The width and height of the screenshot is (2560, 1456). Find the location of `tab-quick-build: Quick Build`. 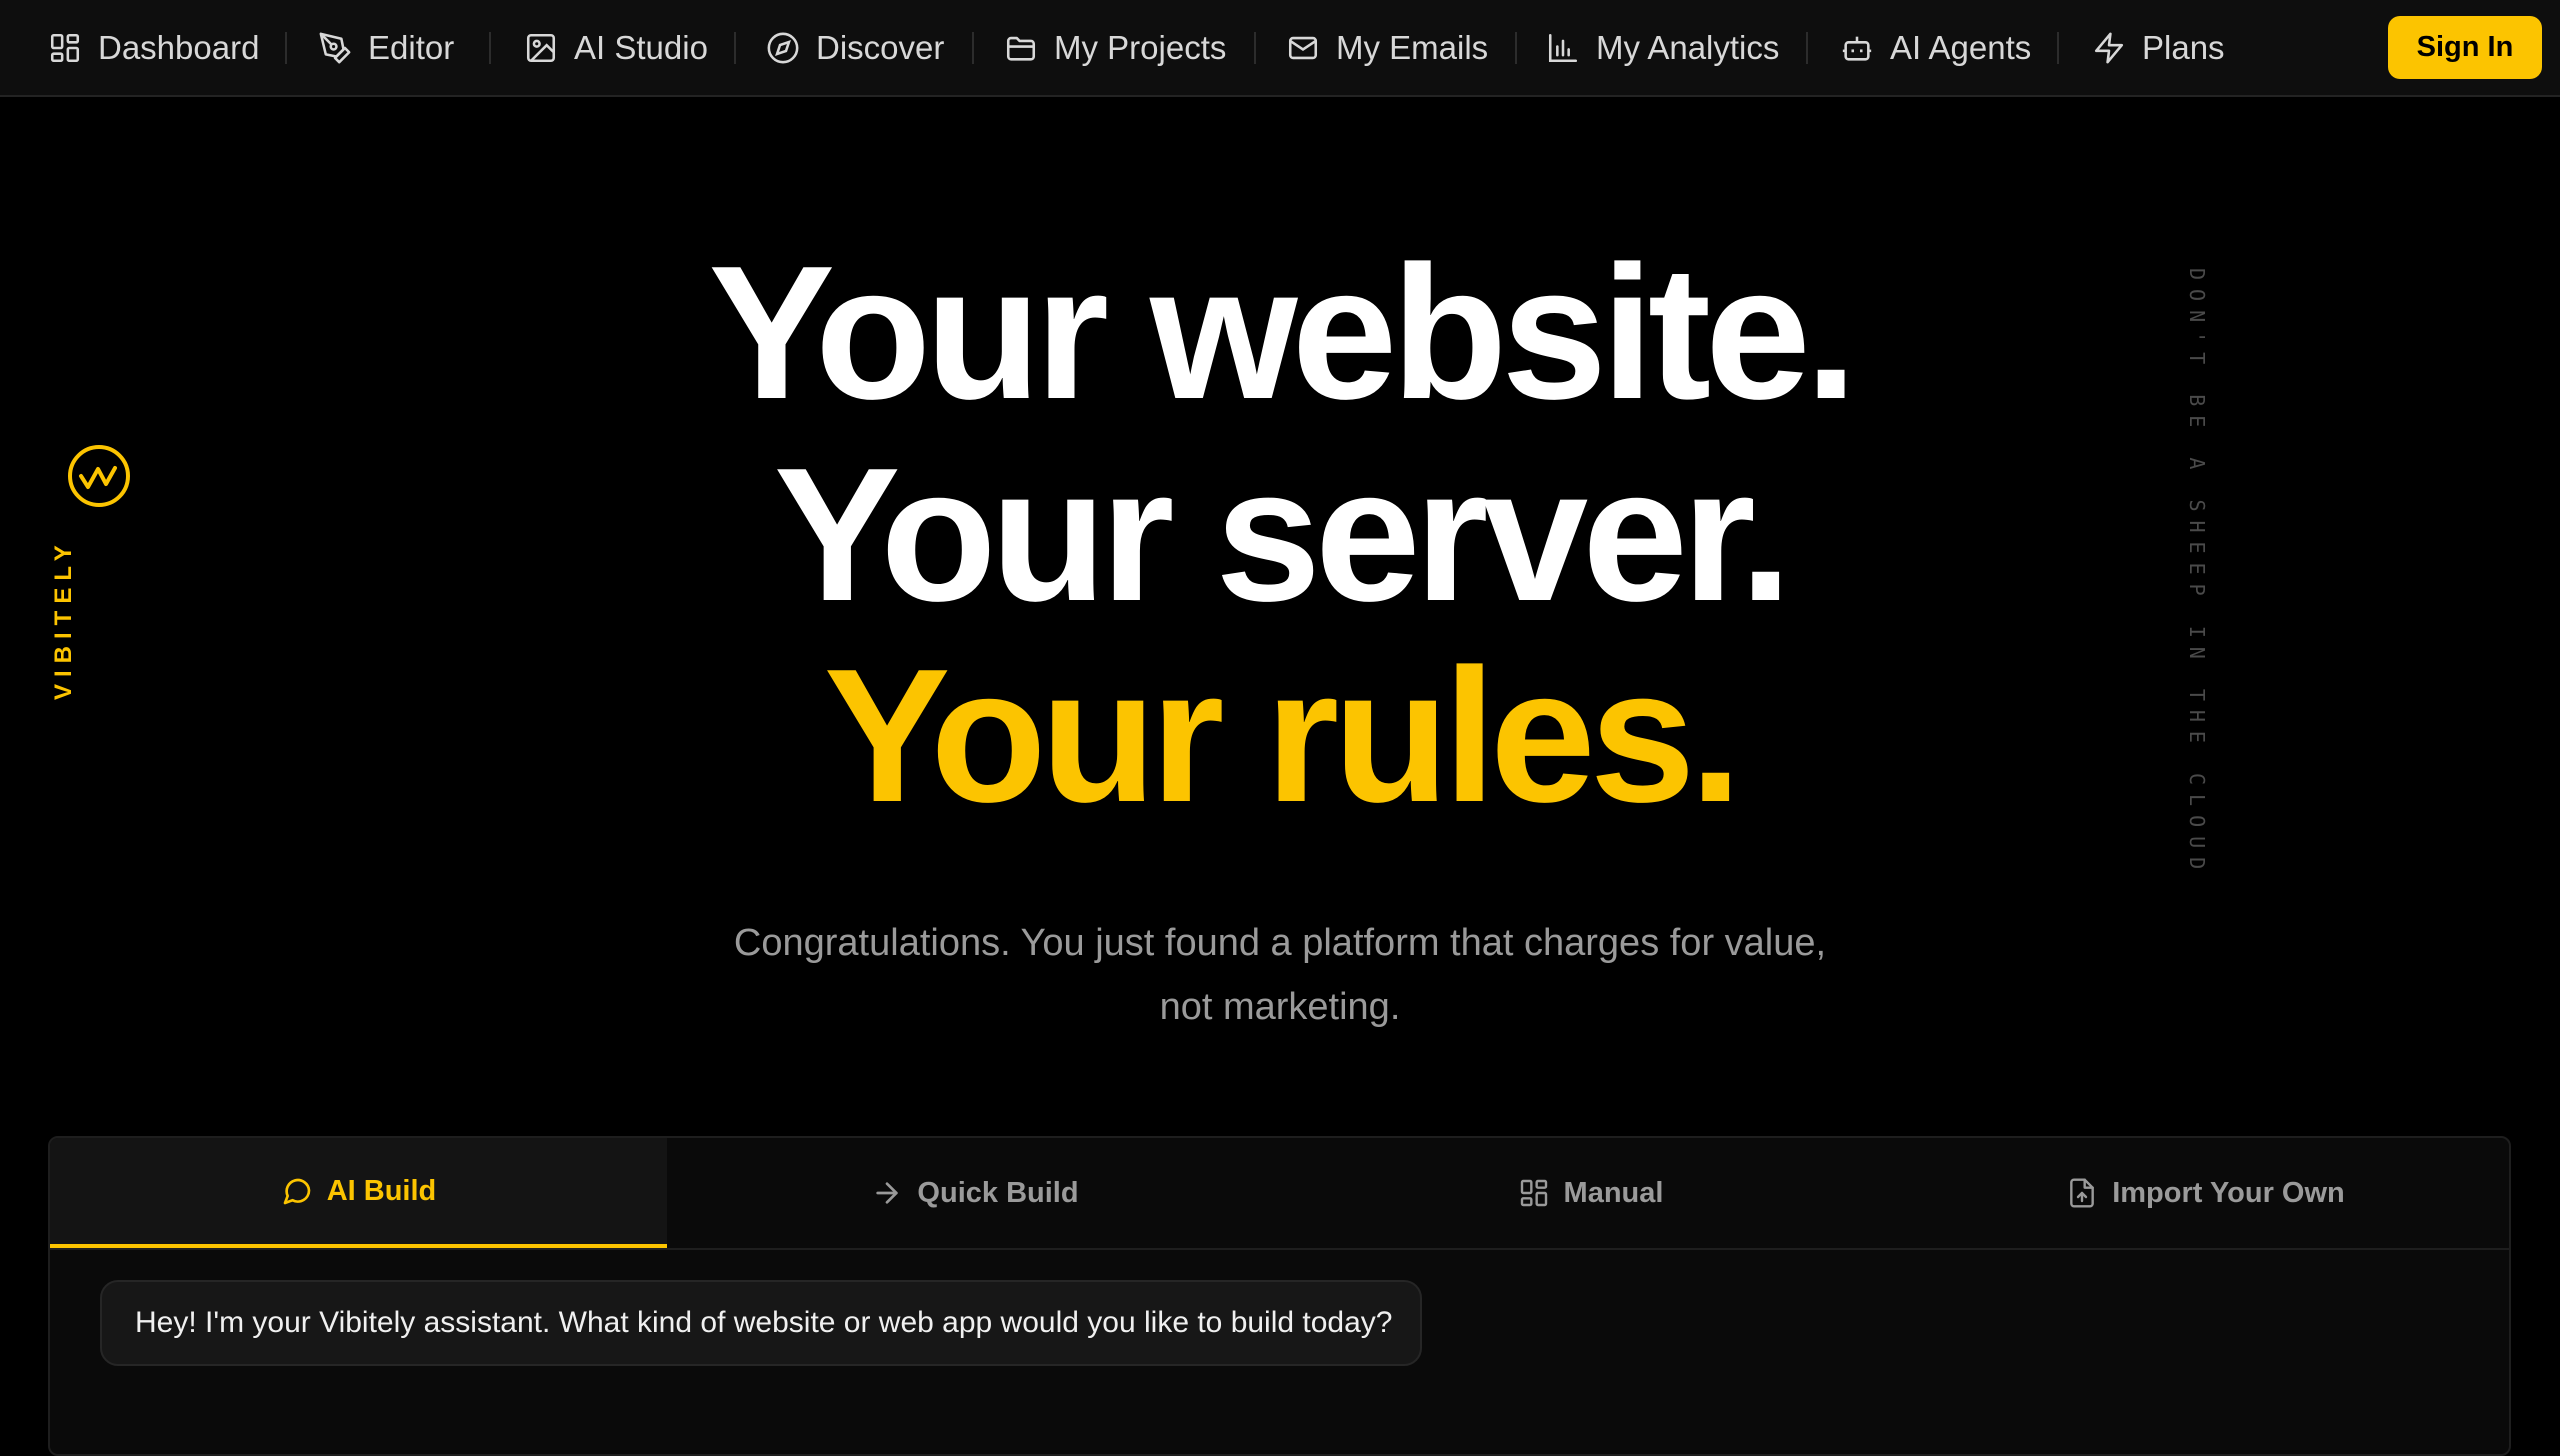

tab-quick-build: Quick Build is located at coordinates (975, 1193).